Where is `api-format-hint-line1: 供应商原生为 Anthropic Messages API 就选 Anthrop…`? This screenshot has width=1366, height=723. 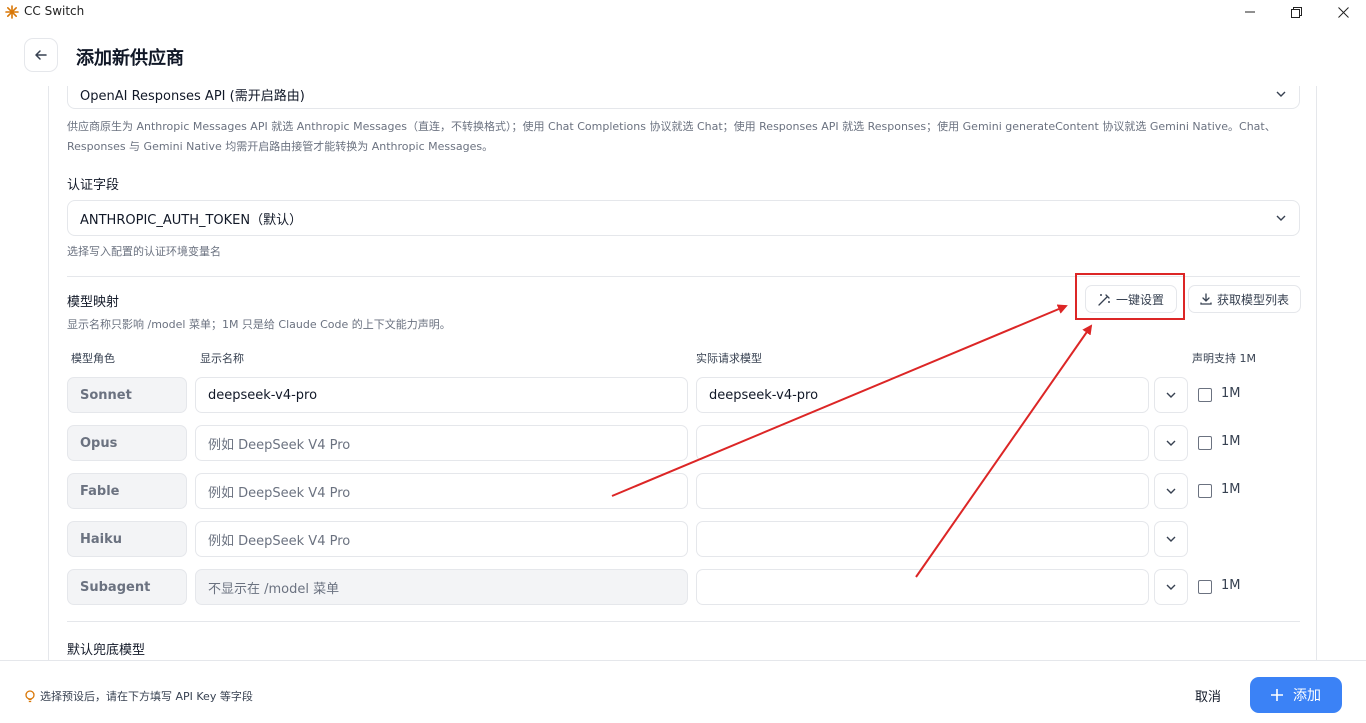 api-format-hint-line1: 供应商原生为 Anthropic Messages API 就选 Anthrop… is located at coordinates (671, 126).